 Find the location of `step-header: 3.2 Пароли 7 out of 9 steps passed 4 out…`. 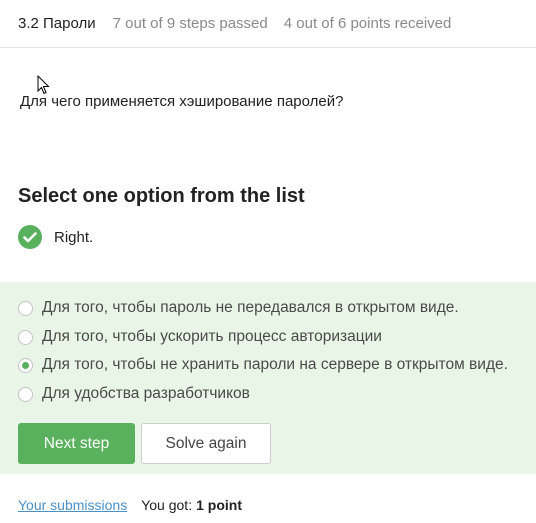

step-header: 3.2 Пароли 7 out of 9 steps passed 4 out… is located at coordinates (268, 24).